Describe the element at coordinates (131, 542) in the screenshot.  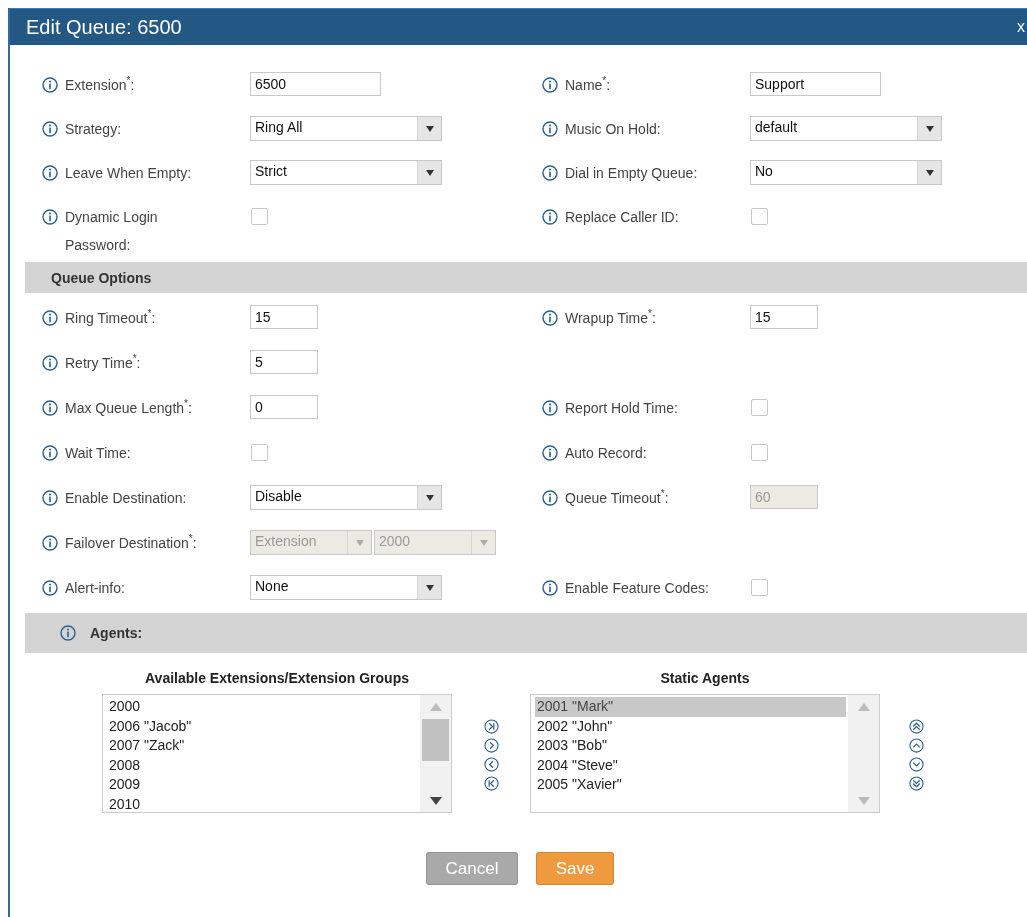
I see `field-label: Failover Destination$^{*}$:` at that location.